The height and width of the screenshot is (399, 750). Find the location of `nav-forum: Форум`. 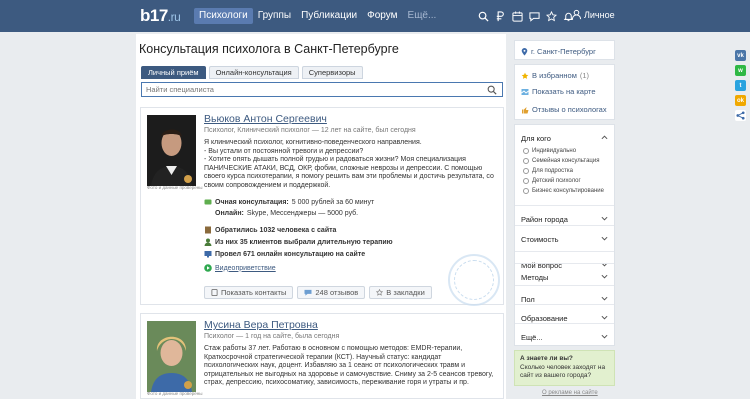

nav-forum: Форум is located at coordinates (382, 16).